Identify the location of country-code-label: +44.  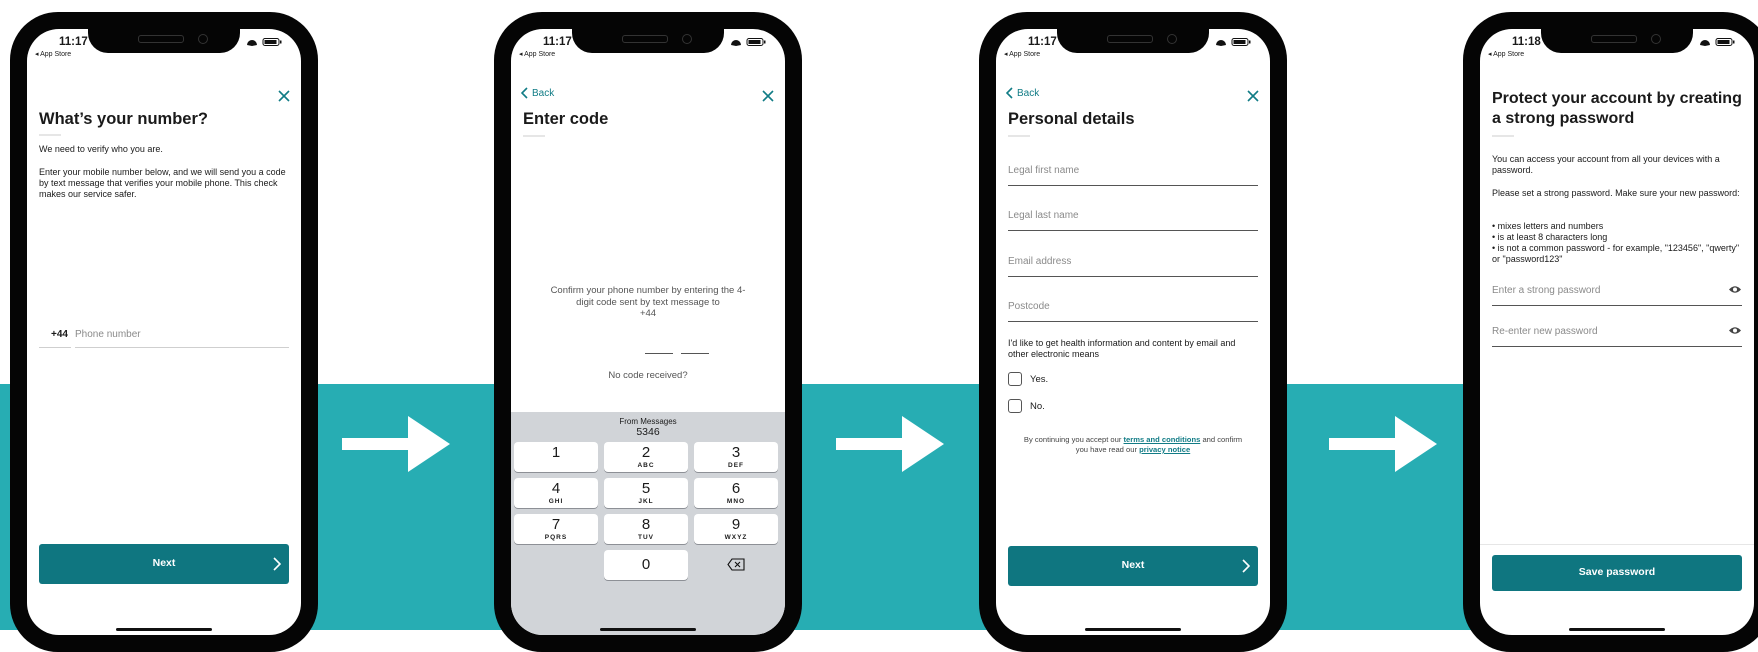
(59, 334).